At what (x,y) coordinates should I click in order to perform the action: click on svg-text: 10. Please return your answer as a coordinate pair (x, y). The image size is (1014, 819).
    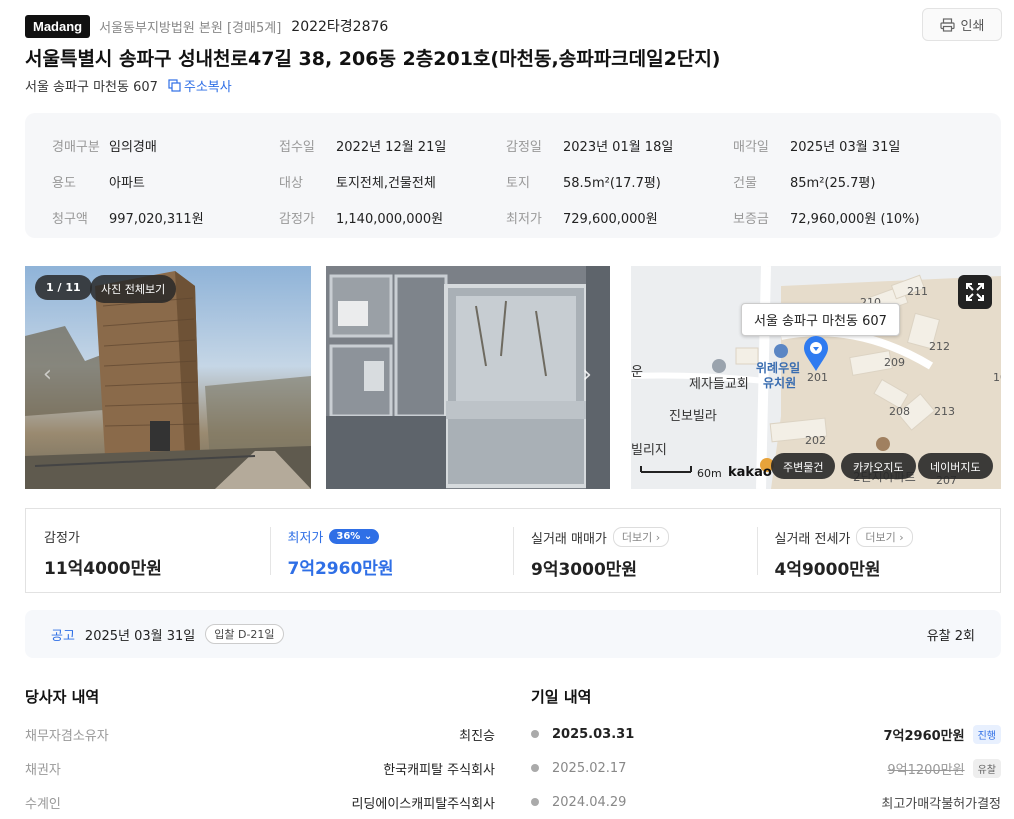
    Looking at the image, I should click on (997, 377).